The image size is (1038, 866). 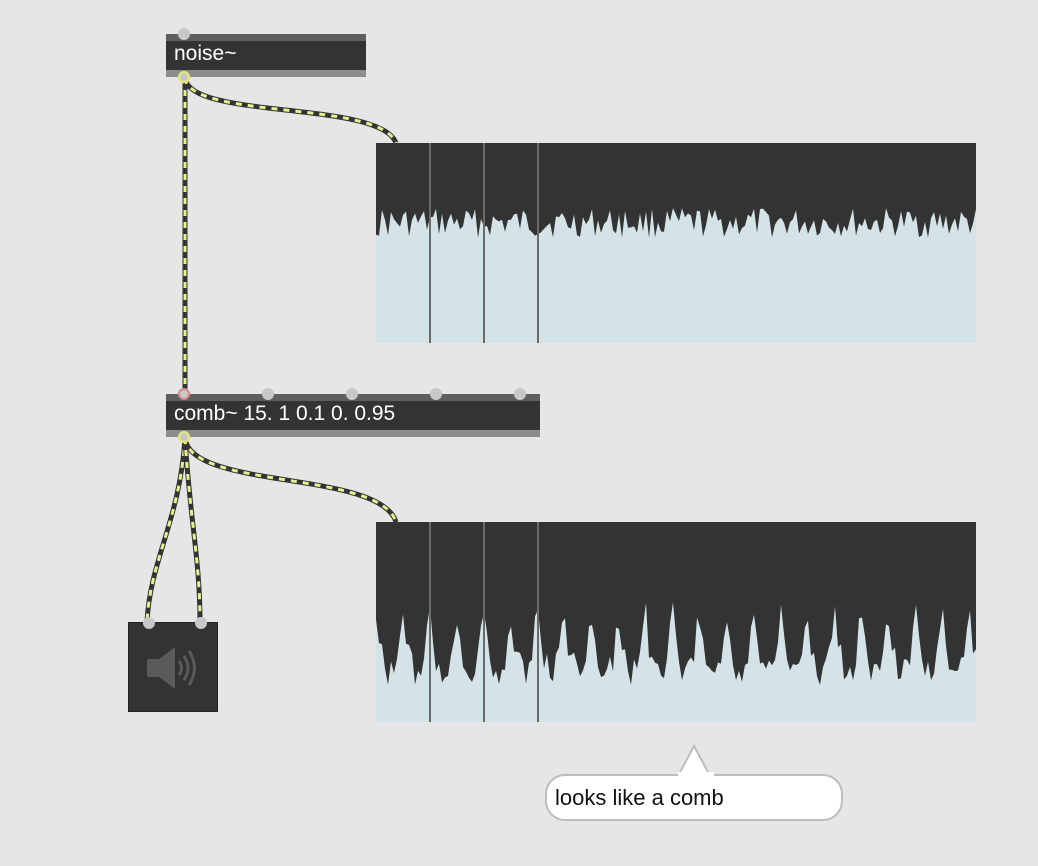 I want to click on comb-spectrum-graph, so click(x=676, y=622).